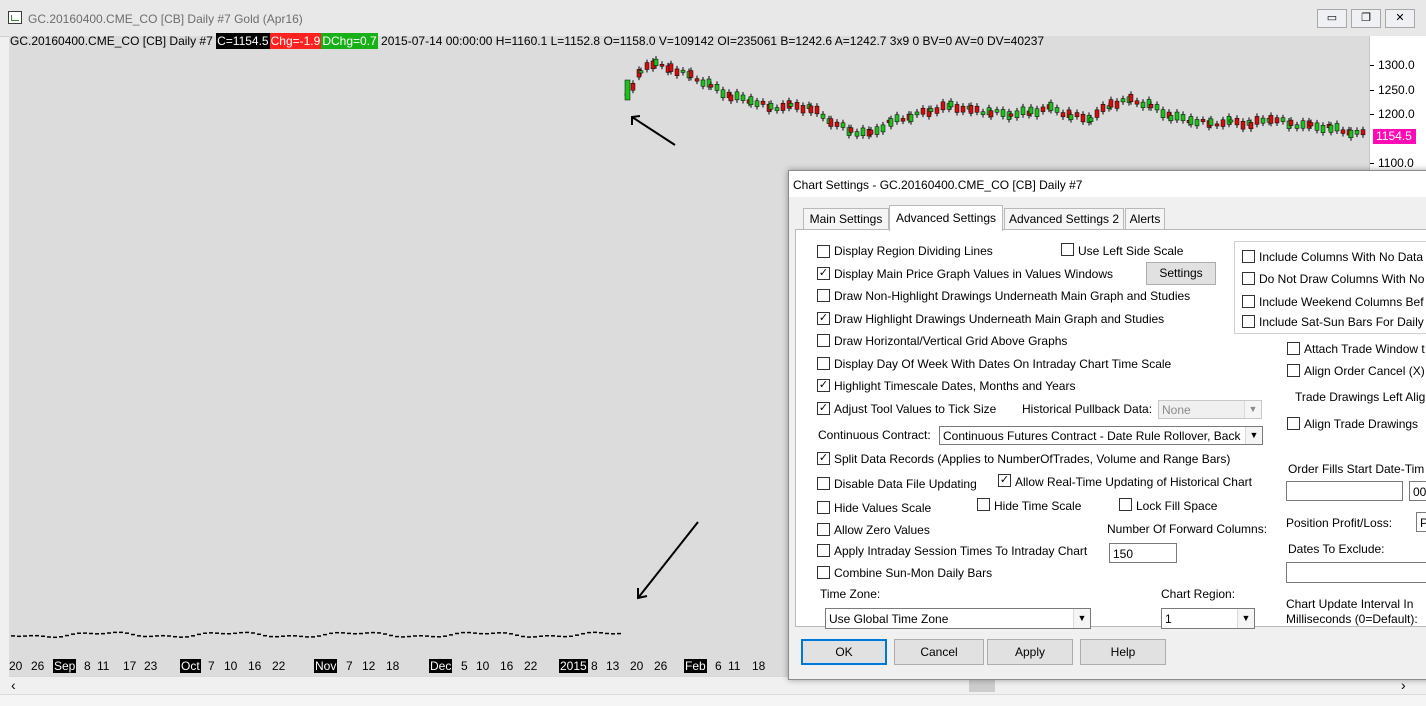  I want to click on apply-intraday-session-times-checkbox, so click(823, 550).